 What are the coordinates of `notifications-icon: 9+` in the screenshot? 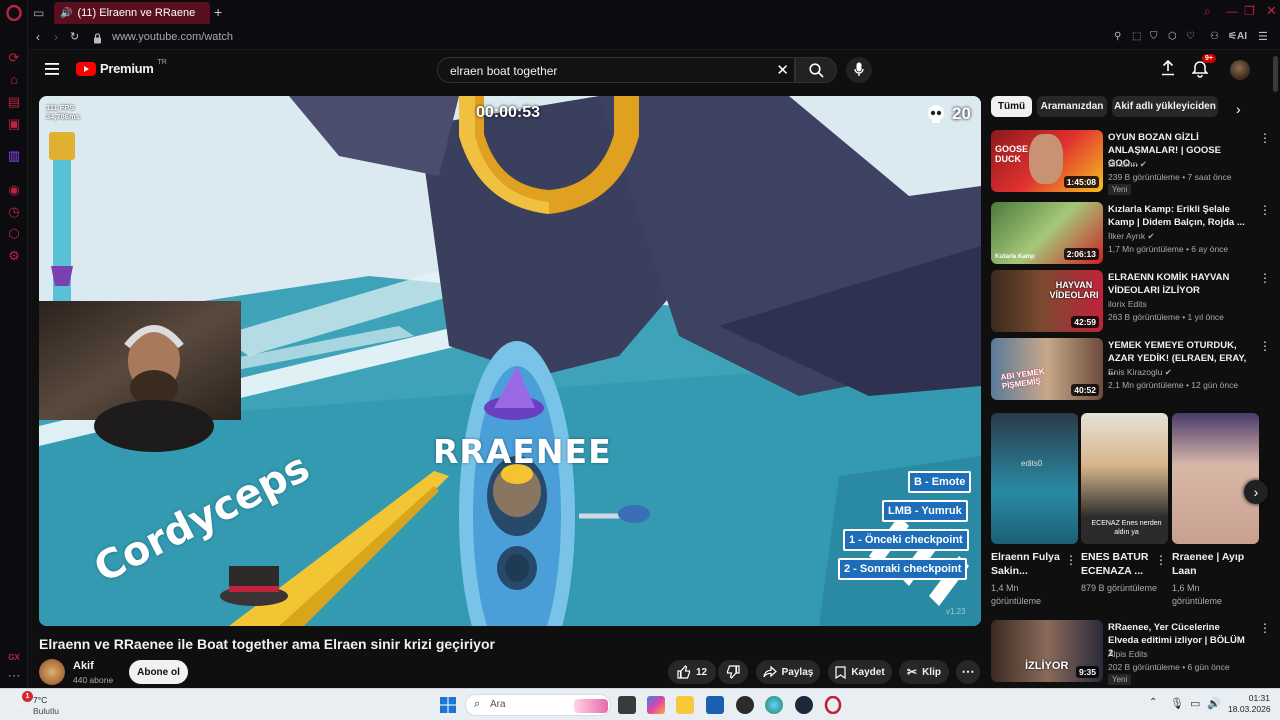 It's located at (1203, 68).